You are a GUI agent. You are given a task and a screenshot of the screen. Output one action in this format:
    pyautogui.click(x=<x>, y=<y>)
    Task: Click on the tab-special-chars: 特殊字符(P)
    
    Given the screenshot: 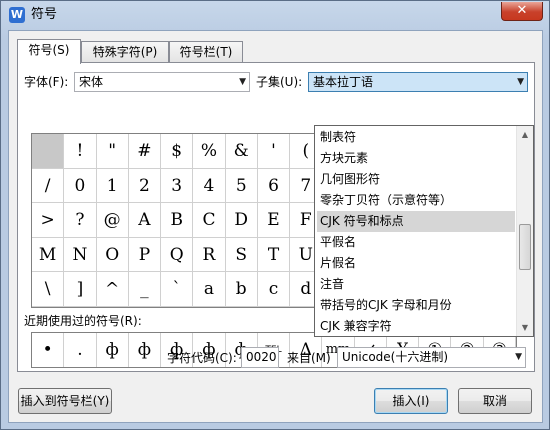 What is the action you would take?
    pyautogui.click(x=125, y=52)
    